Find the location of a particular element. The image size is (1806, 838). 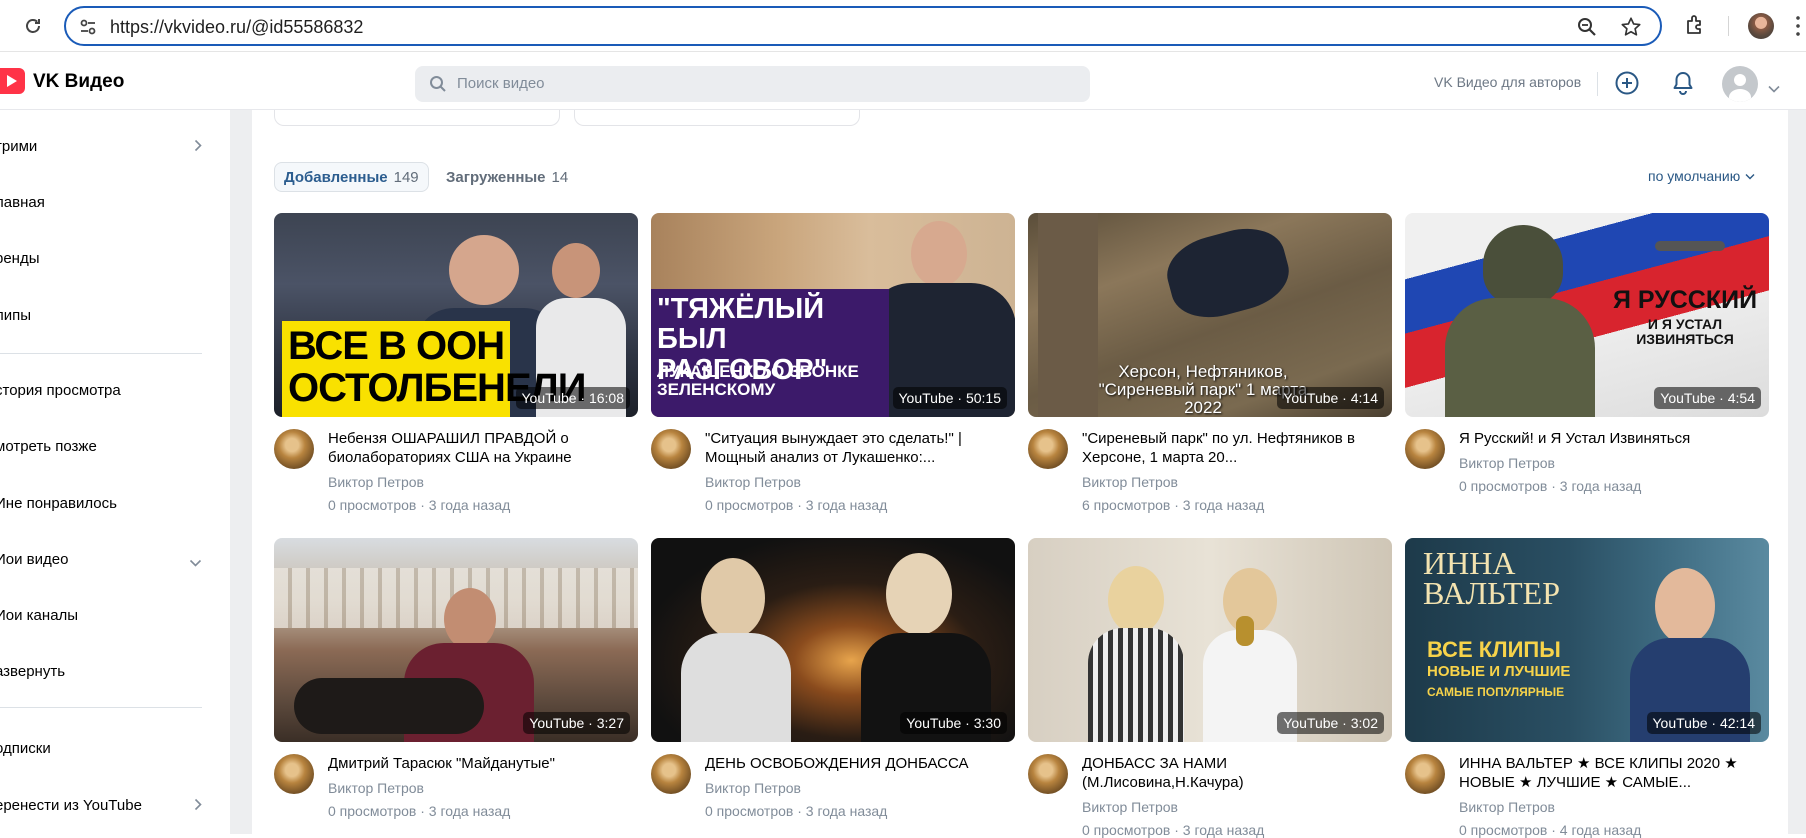

sidebar-item-history: стория просмотра is located at coordinates (105, 390).